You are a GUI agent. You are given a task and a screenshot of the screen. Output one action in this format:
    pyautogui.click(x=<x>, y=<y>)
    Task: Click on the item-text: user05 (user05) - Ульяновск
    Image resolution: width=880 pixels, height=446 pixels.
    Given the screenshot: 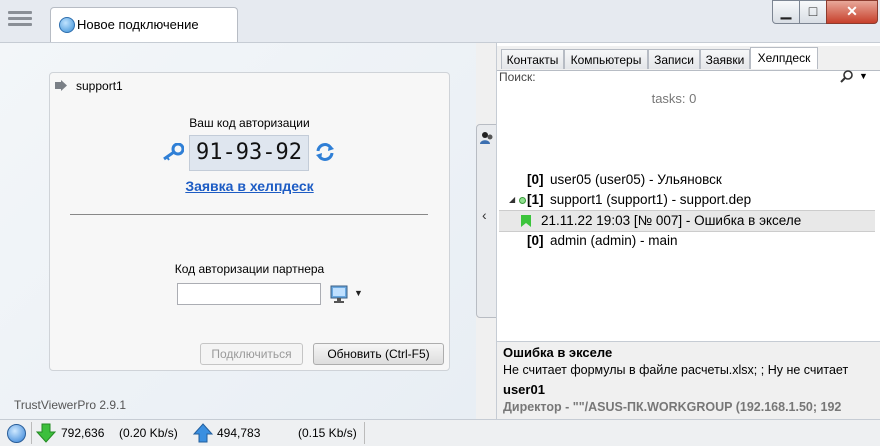 What is the action you would take?
    pyautogui.click(x=636, y=179)
    